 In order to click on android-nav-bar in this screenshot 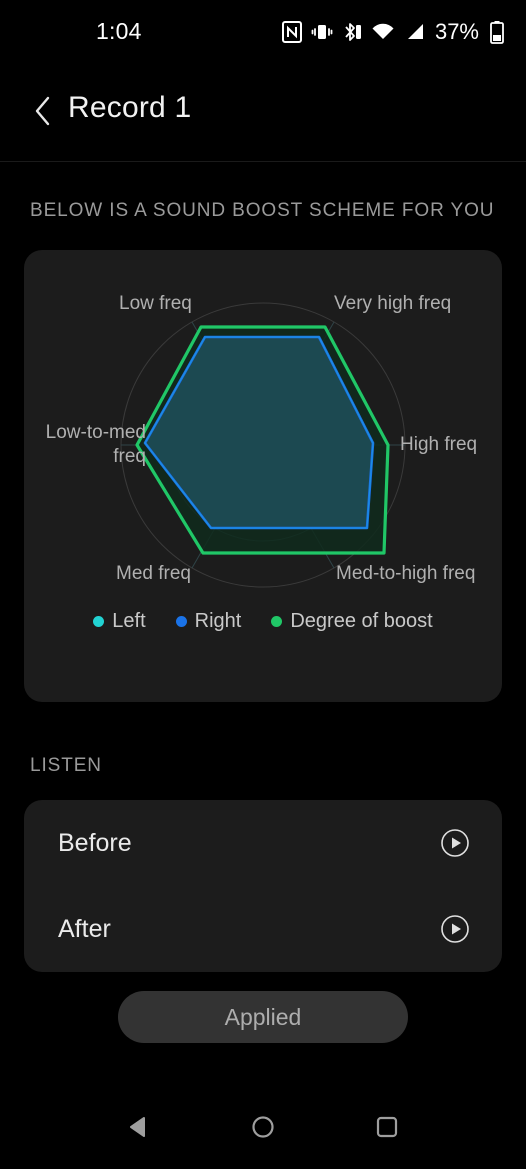, I will do `click(263, 1129)`.